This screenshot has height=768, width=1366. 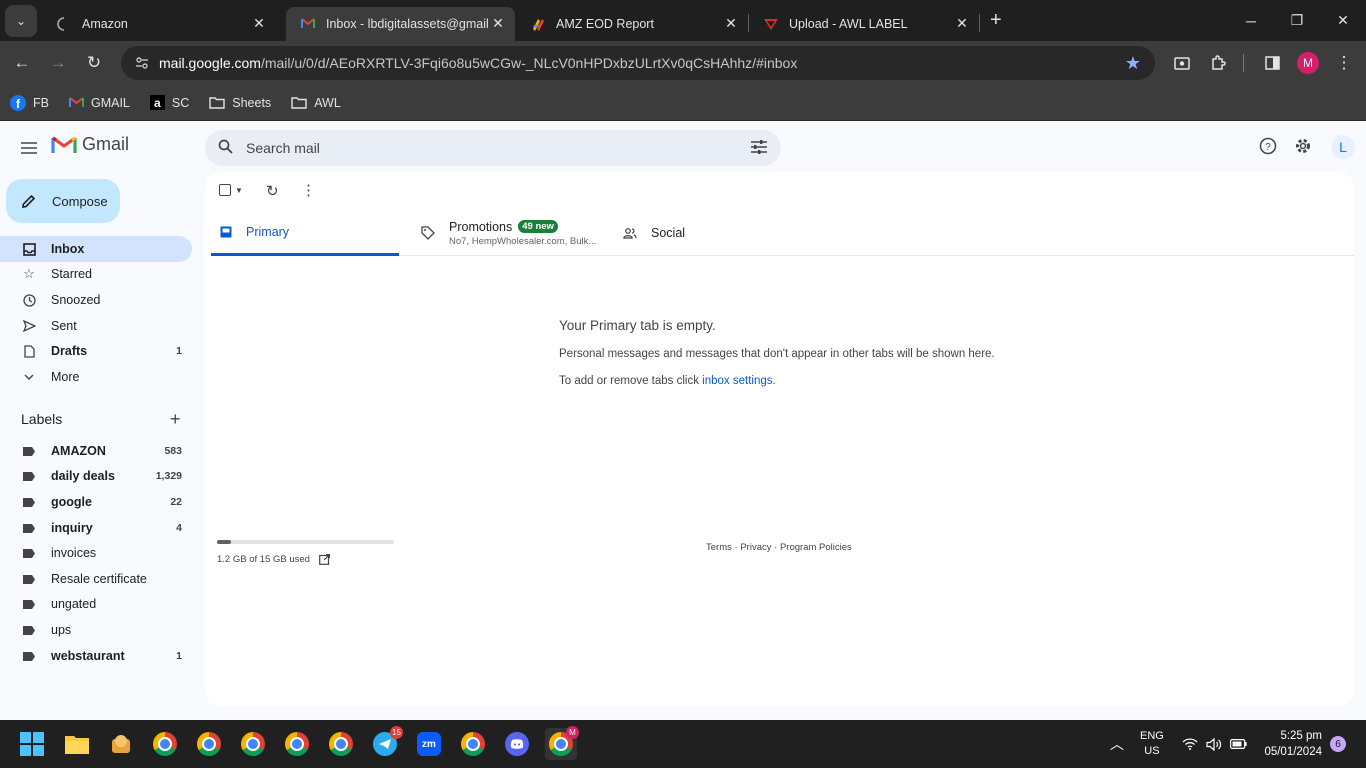 What do you see at coordinates (29, 326) in the screenshot?
I see `send-icon` at bounding box center [29, 326].